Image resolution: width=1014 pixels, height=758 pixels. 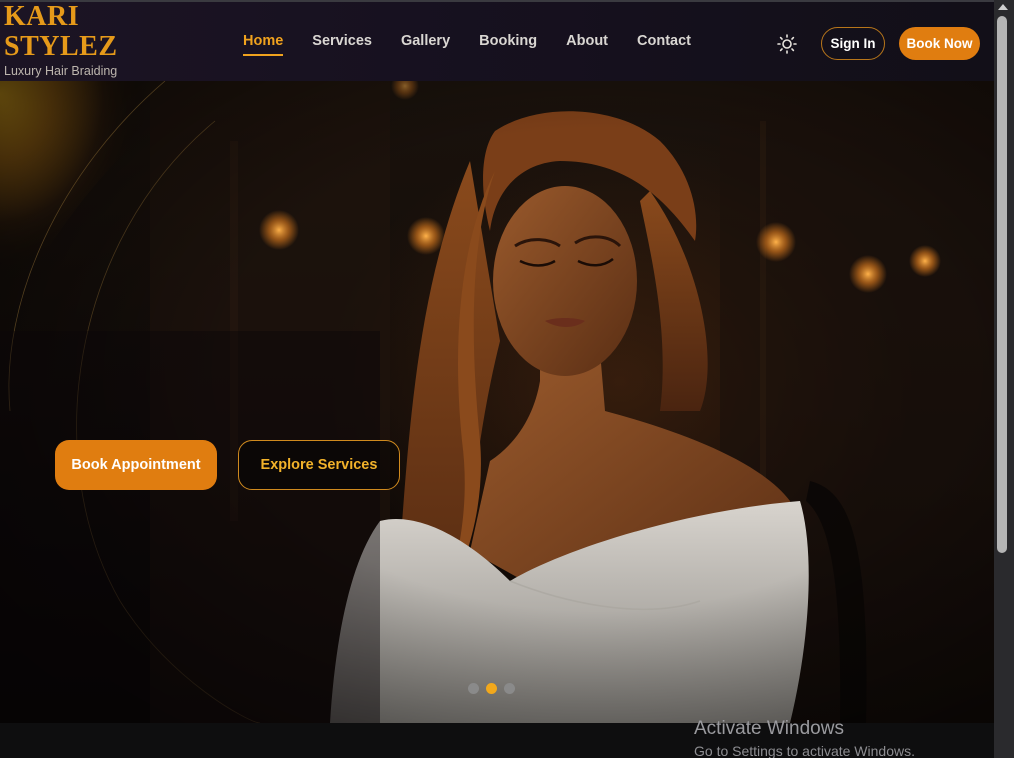 What do you see at coordinates (263, 44) in the screenshot?
I see `nav-item-home: Home` at bounding box center [263, 44].